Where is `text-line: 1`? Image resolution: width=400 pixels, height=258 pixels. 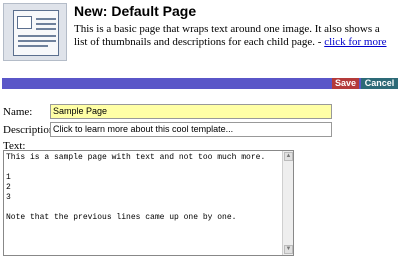
text-line: 1 is located at coordinates (8, 177).